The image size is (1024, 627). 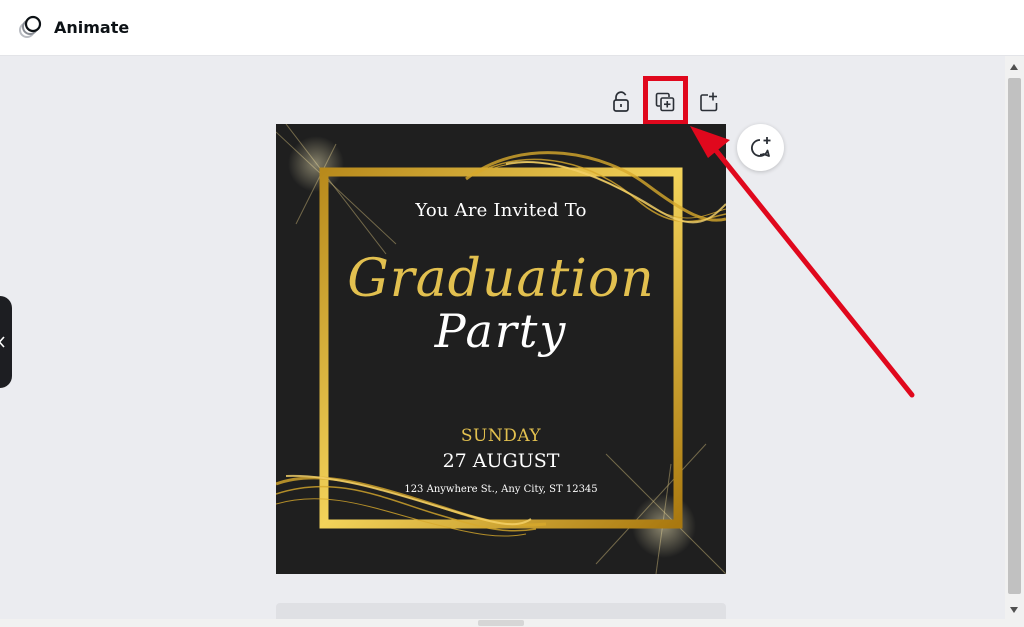 I want to click on vertical-scrollbar, so click(x=1014, y=341).